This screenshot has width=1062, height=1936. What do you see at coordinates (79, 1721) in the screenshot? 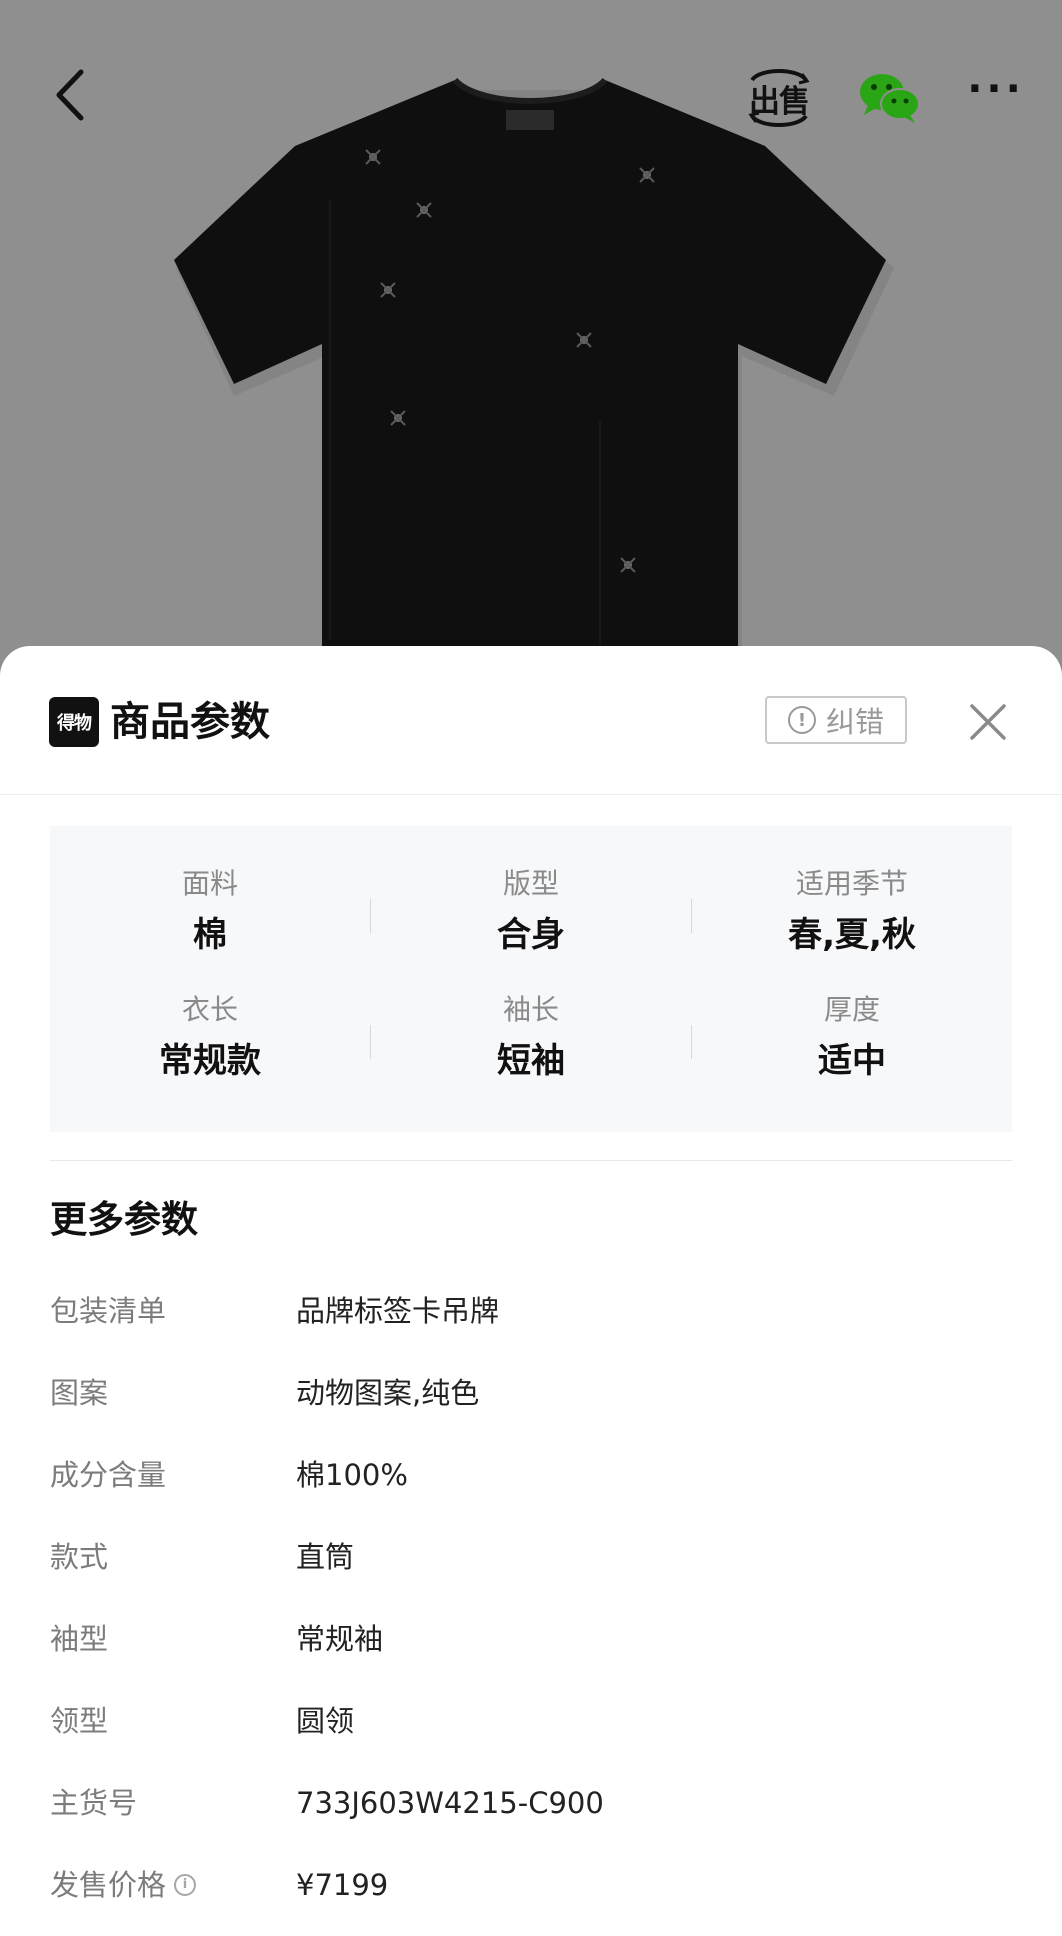
I see `spec-key: 领型` at bounding box center [79, 1721].